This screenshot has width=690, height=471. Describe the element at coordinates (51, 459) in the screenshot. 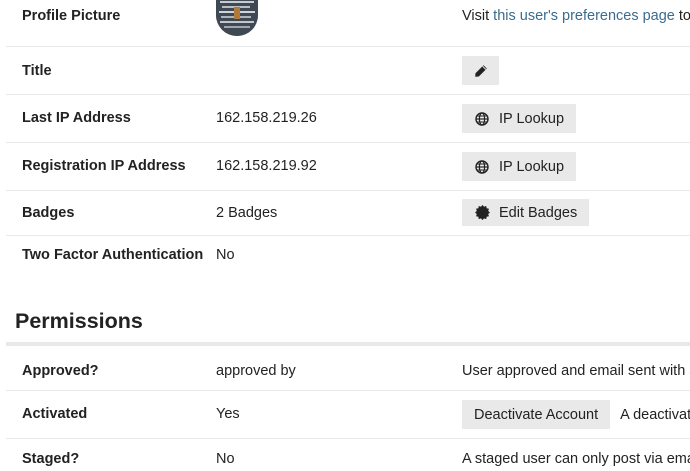

I see `staged-label: Staged?` at that location.